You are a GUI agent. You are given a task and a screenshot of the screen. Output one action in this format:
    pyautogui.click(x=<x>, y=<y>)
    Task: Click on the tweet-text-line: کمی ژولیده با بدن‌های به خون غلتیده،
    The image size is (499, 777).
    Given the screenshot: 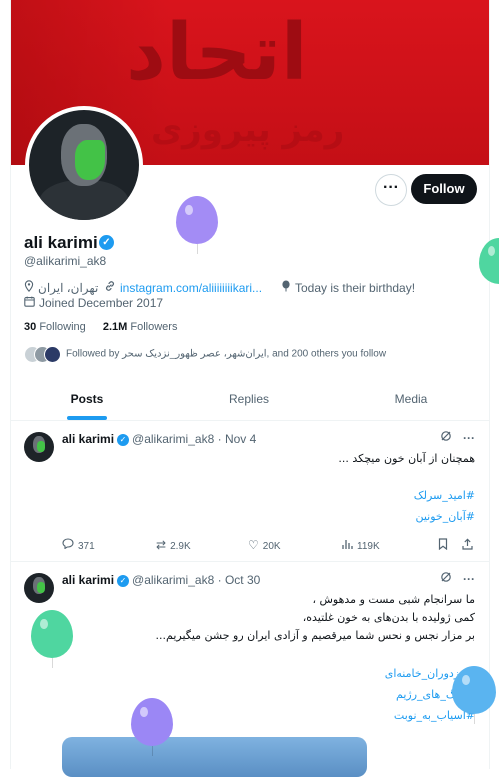 What is the action you would take?
    pyautogui.click(x=388, y=617)
    